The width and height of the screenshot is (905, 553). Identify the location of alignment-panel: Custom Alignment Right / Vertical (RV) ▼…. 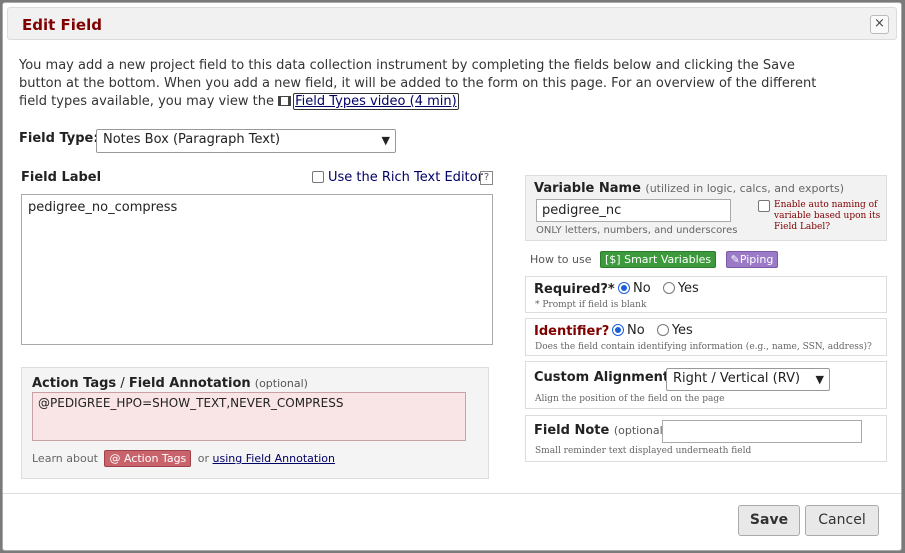
(706, 385).